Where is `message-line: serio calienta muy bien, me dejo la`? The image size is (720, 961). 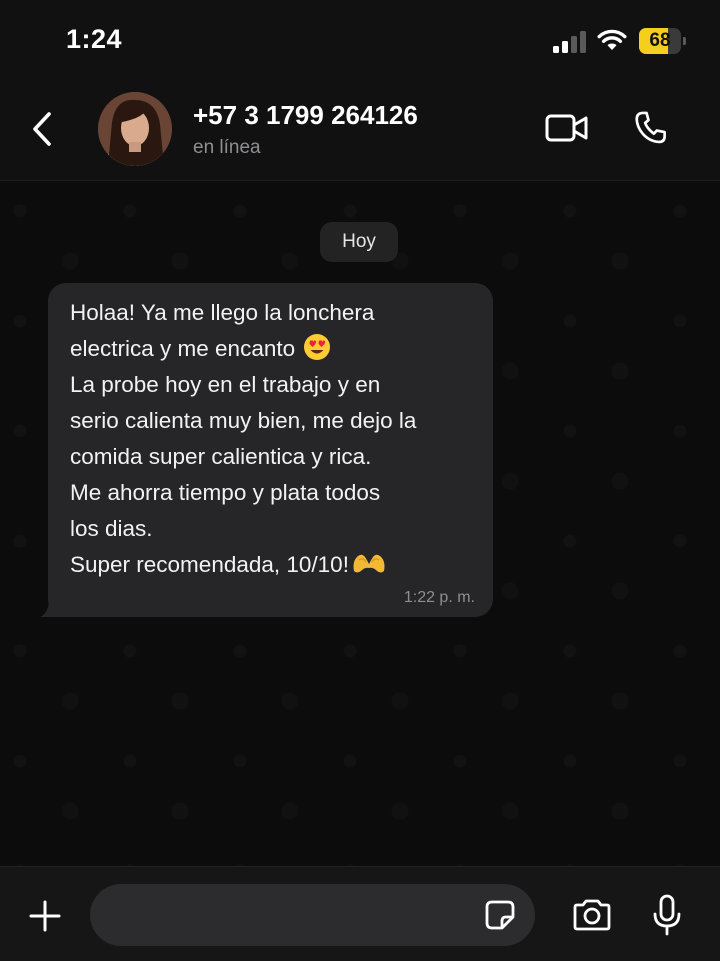 message-line: serio calienta muy bien, me dejo la is located at coordinates (243, 420).